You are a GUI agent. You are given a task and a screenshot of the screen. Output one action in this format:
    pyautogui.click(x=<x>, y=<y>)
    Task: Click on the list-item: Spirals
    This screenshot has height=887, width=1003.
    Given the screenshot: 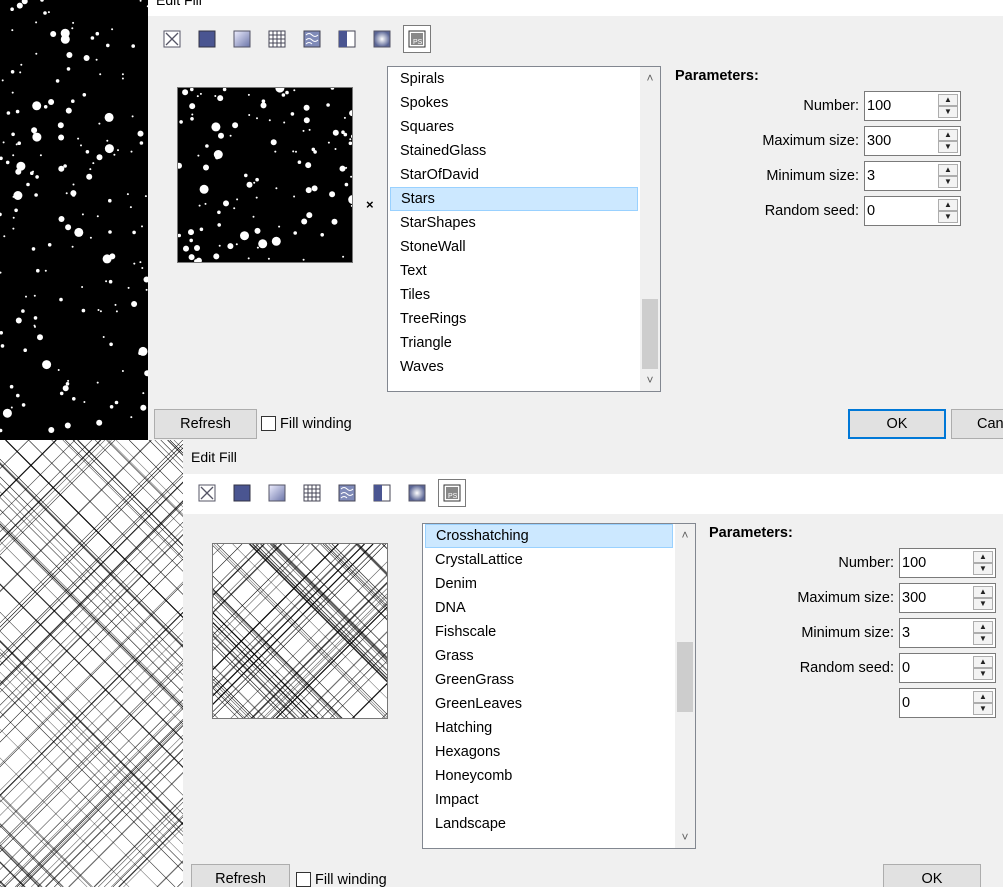 What is the action you would take?
    pyautogui.click(x=422, y=79)
    